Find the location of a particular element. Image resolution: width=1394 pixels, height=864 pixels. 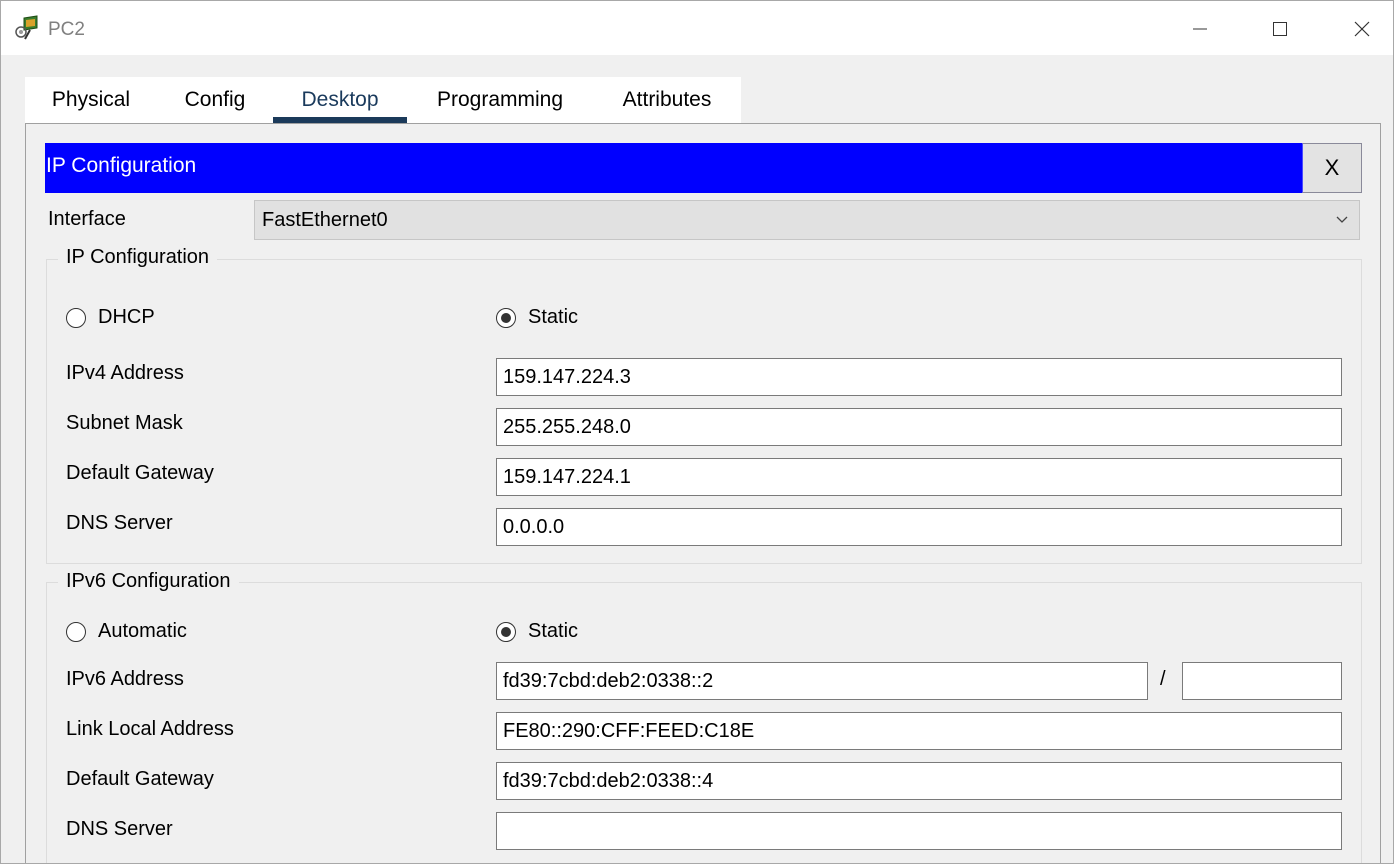

ipv4-dns-label: DNS Server is located at coordinates (119, 523).